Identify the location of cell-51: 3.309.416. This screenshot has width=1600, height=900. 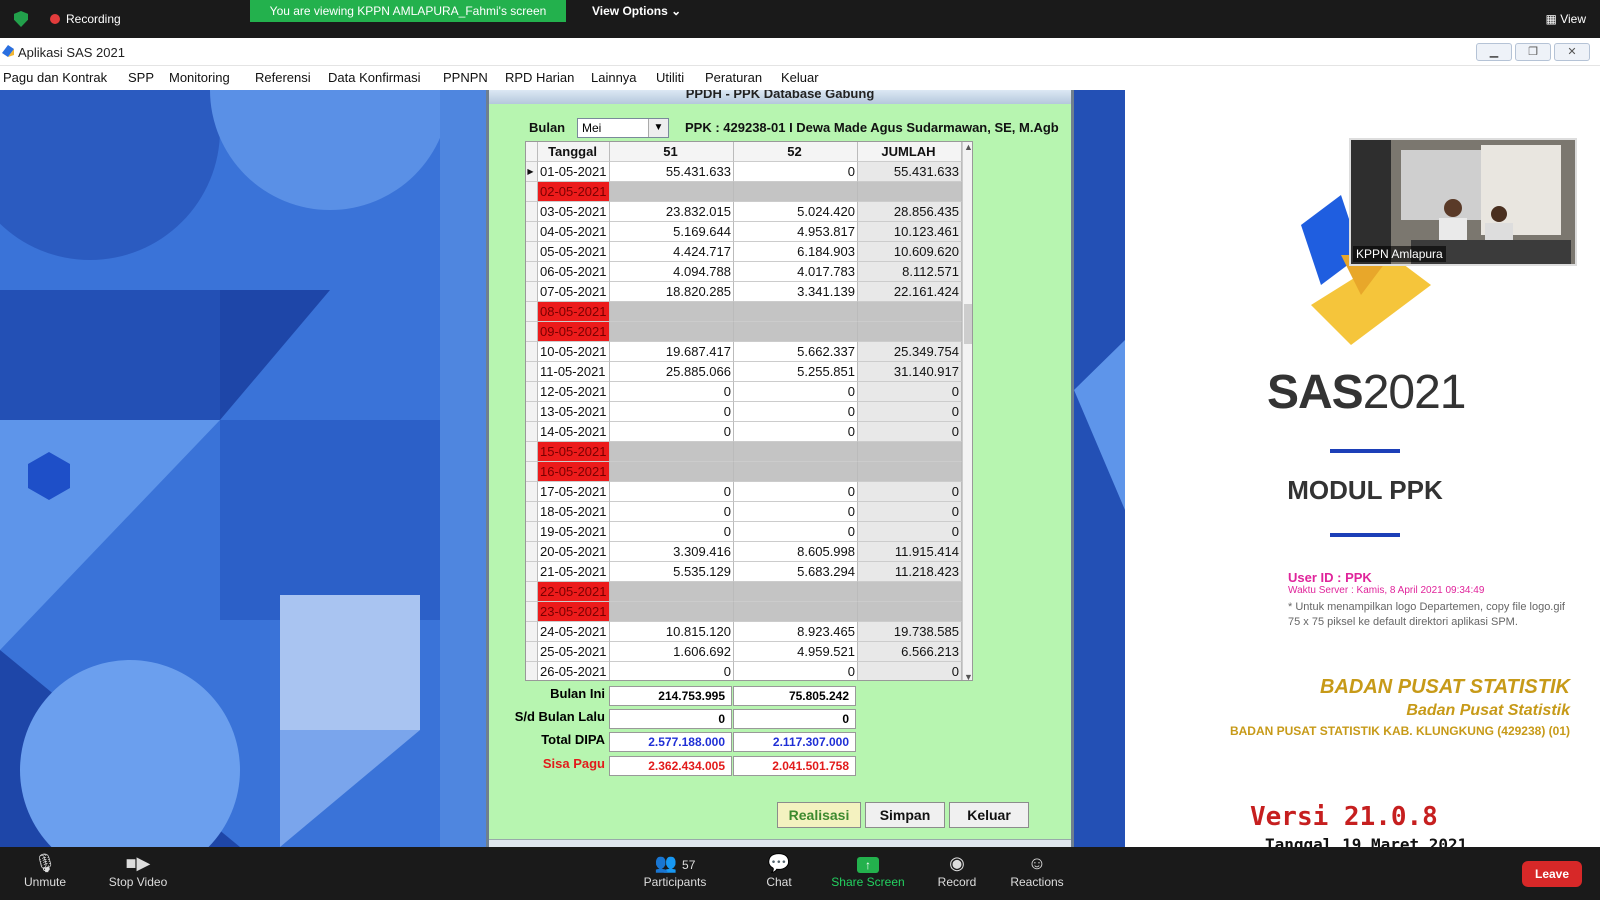
(672, 552).